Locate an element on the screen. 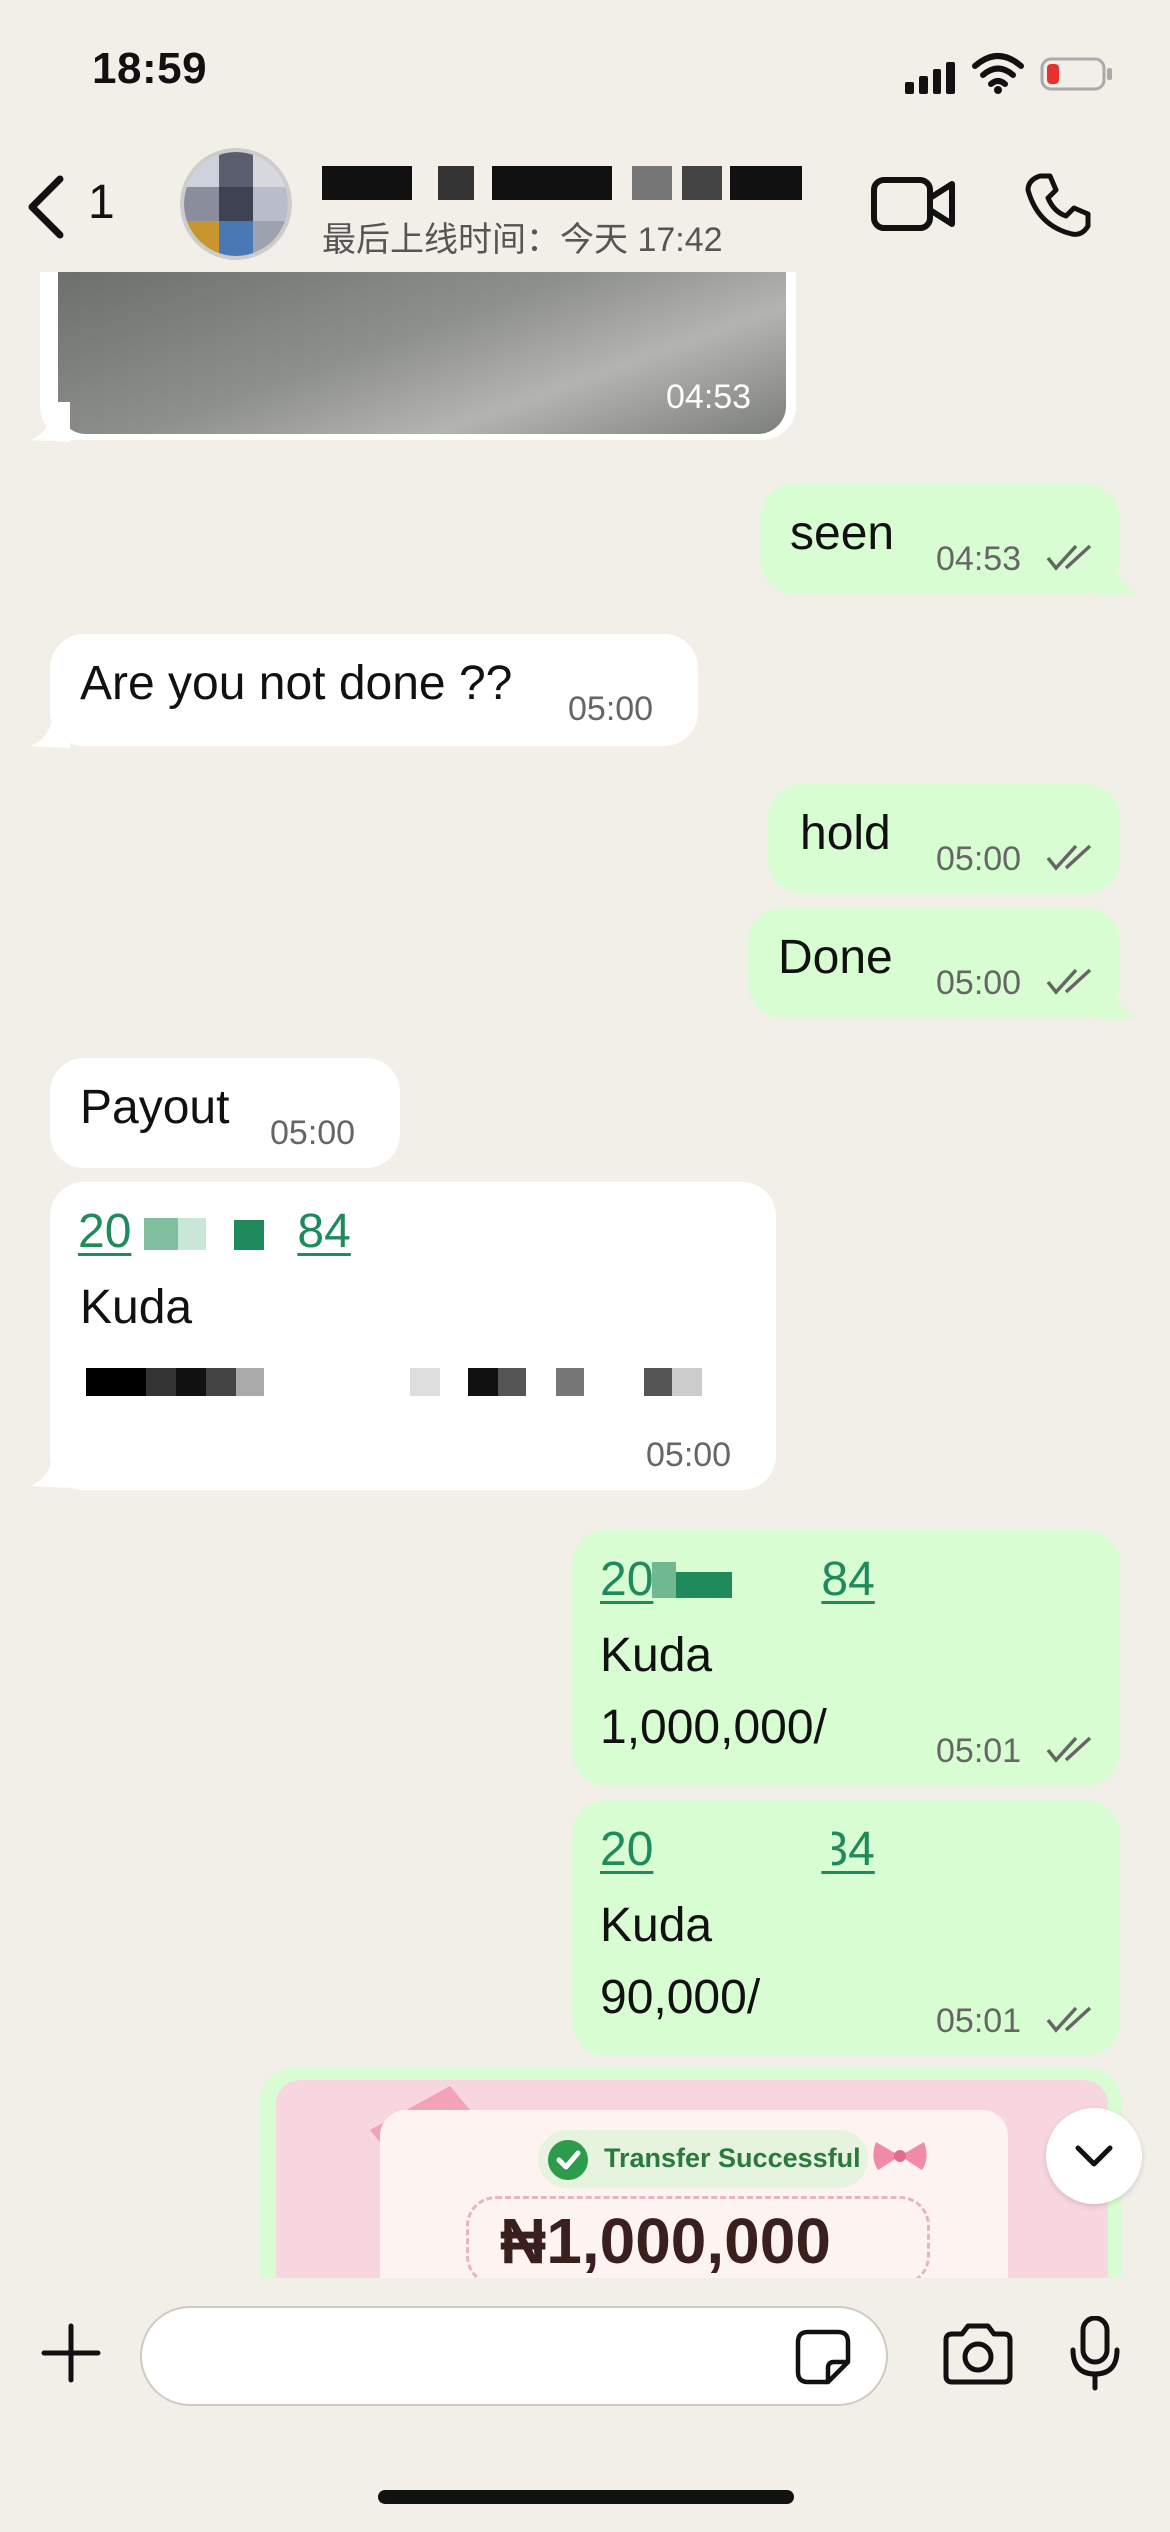  chevron-down-icon is located at coordinates (1094, 2156).